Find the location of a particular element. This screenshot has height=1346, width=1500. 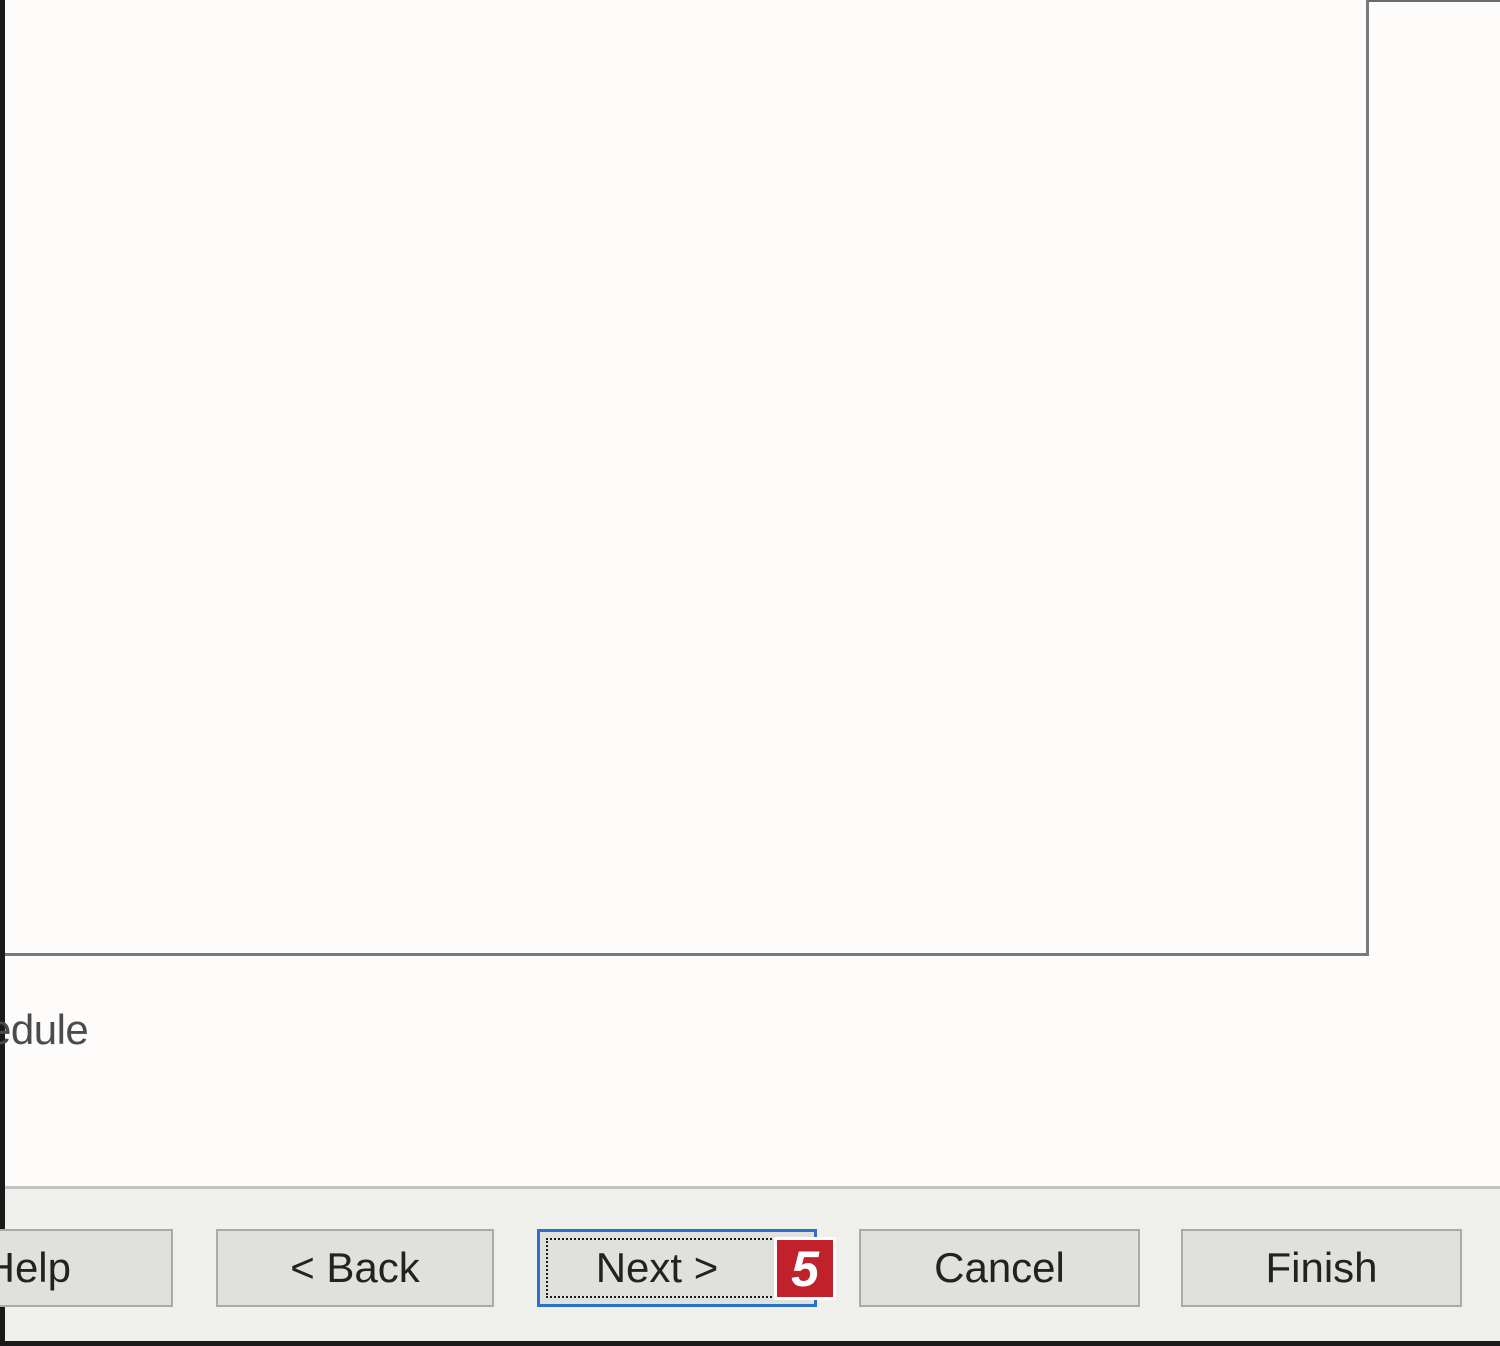

schedule-label: edule is located at coordinates (44, 1029).